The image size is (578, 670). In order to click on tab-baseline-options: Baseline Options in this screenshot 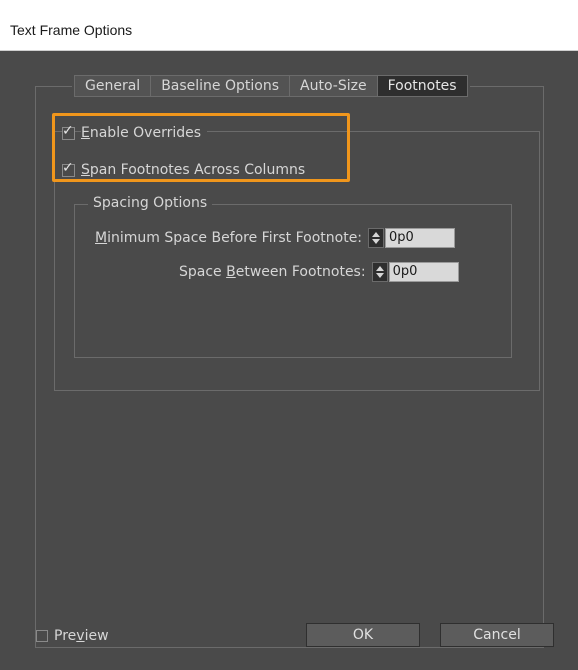, I will do `click(220, 86)`.